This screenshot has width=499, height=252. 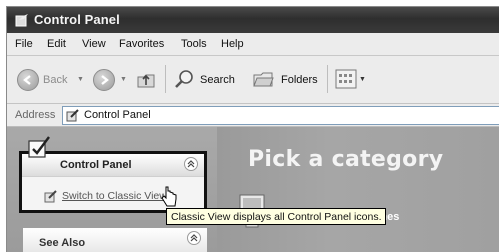 What do you see at coordinates (362, 79) in the screenshot?
I see `views-dropdown-icon: ▼` at bounding box center [362, 79].